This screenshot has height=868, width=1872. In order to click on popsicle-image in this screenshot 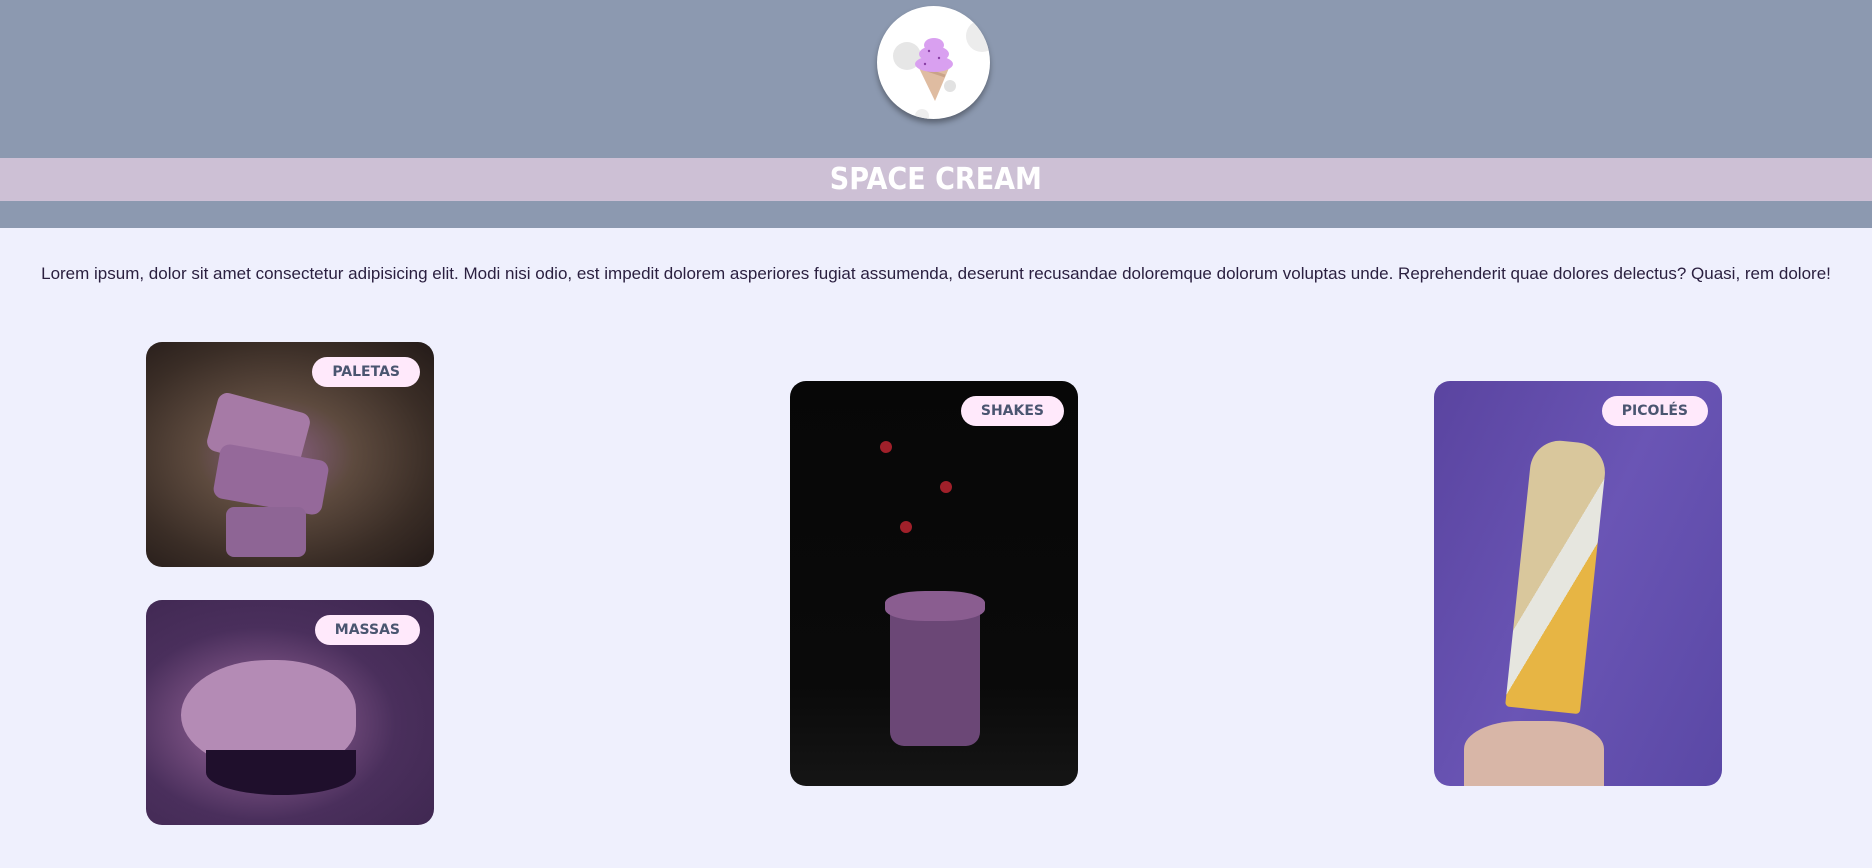, I will do `click(1556, 576)`.